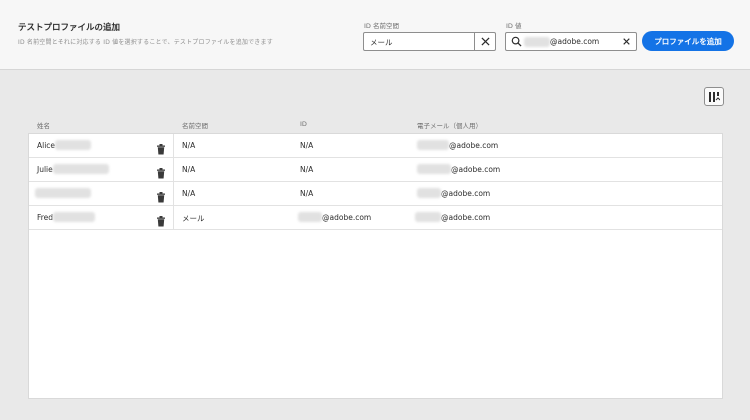 The width and height of the screenshot is (750, 420). I want to click on name-cell: Alice, so click(64, 145).